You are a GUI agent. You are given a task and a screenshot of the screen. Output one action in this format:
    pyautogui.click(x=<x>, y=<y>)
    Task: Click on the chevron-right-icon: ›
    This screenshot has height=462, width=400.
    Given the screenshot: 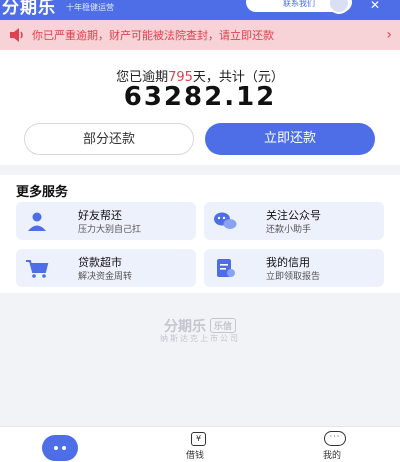 What is the action you would take?
    pyautogui.click(x=389, y=35)
    